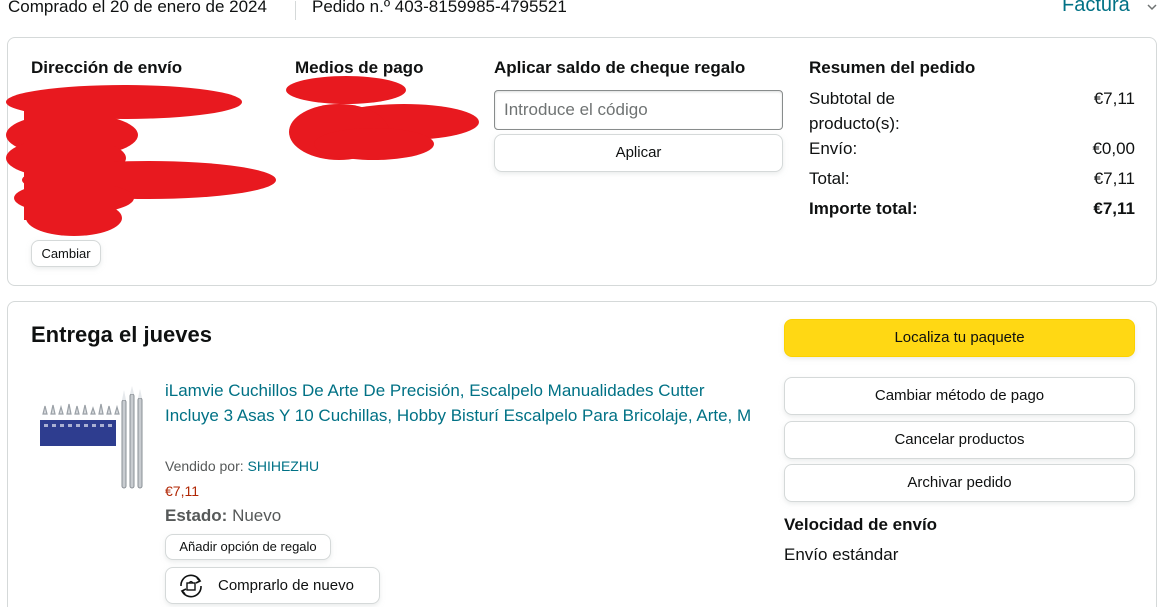 Image resolution: width=1169 pixels, height=607 pixels. I want to click on summary-row-grand-total: Importe total: €7,11, so click(972, 208).